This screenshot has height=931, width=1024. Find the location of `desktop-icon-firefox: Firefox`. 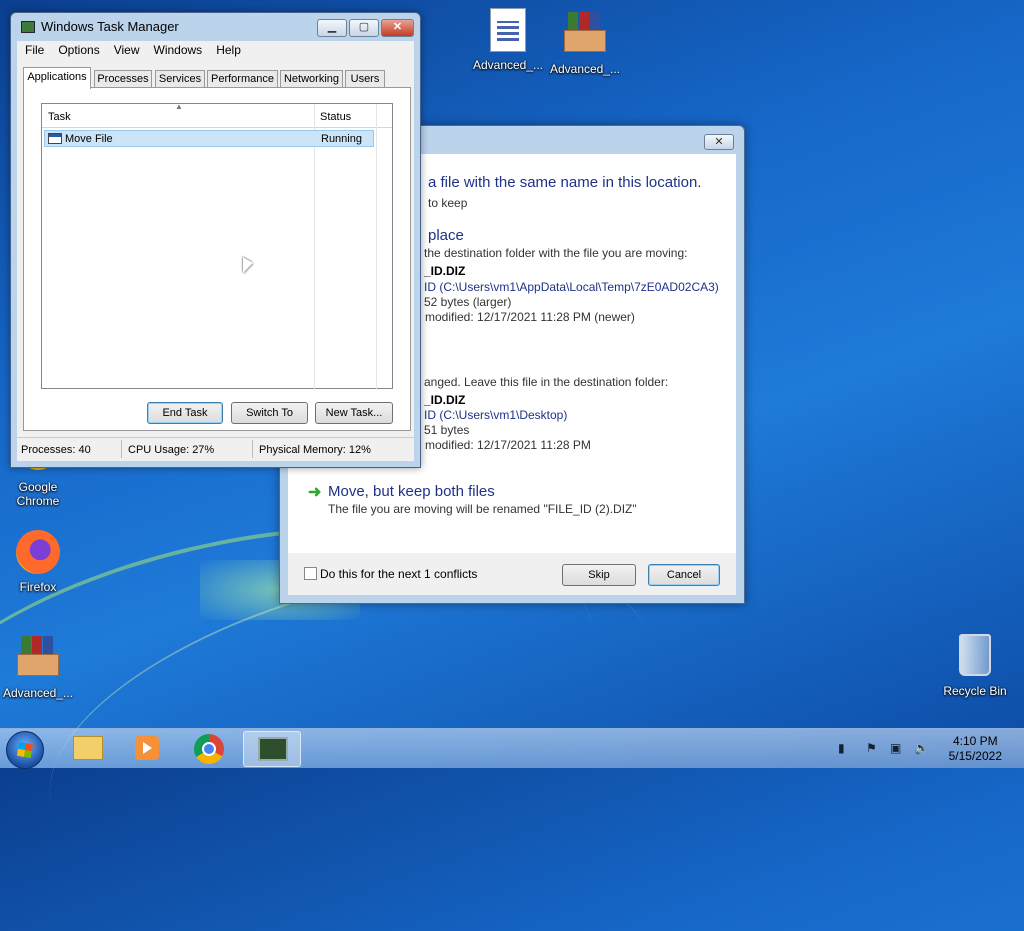

desktop-icon-firefox: Firefox is located at coordinates (38, 561).